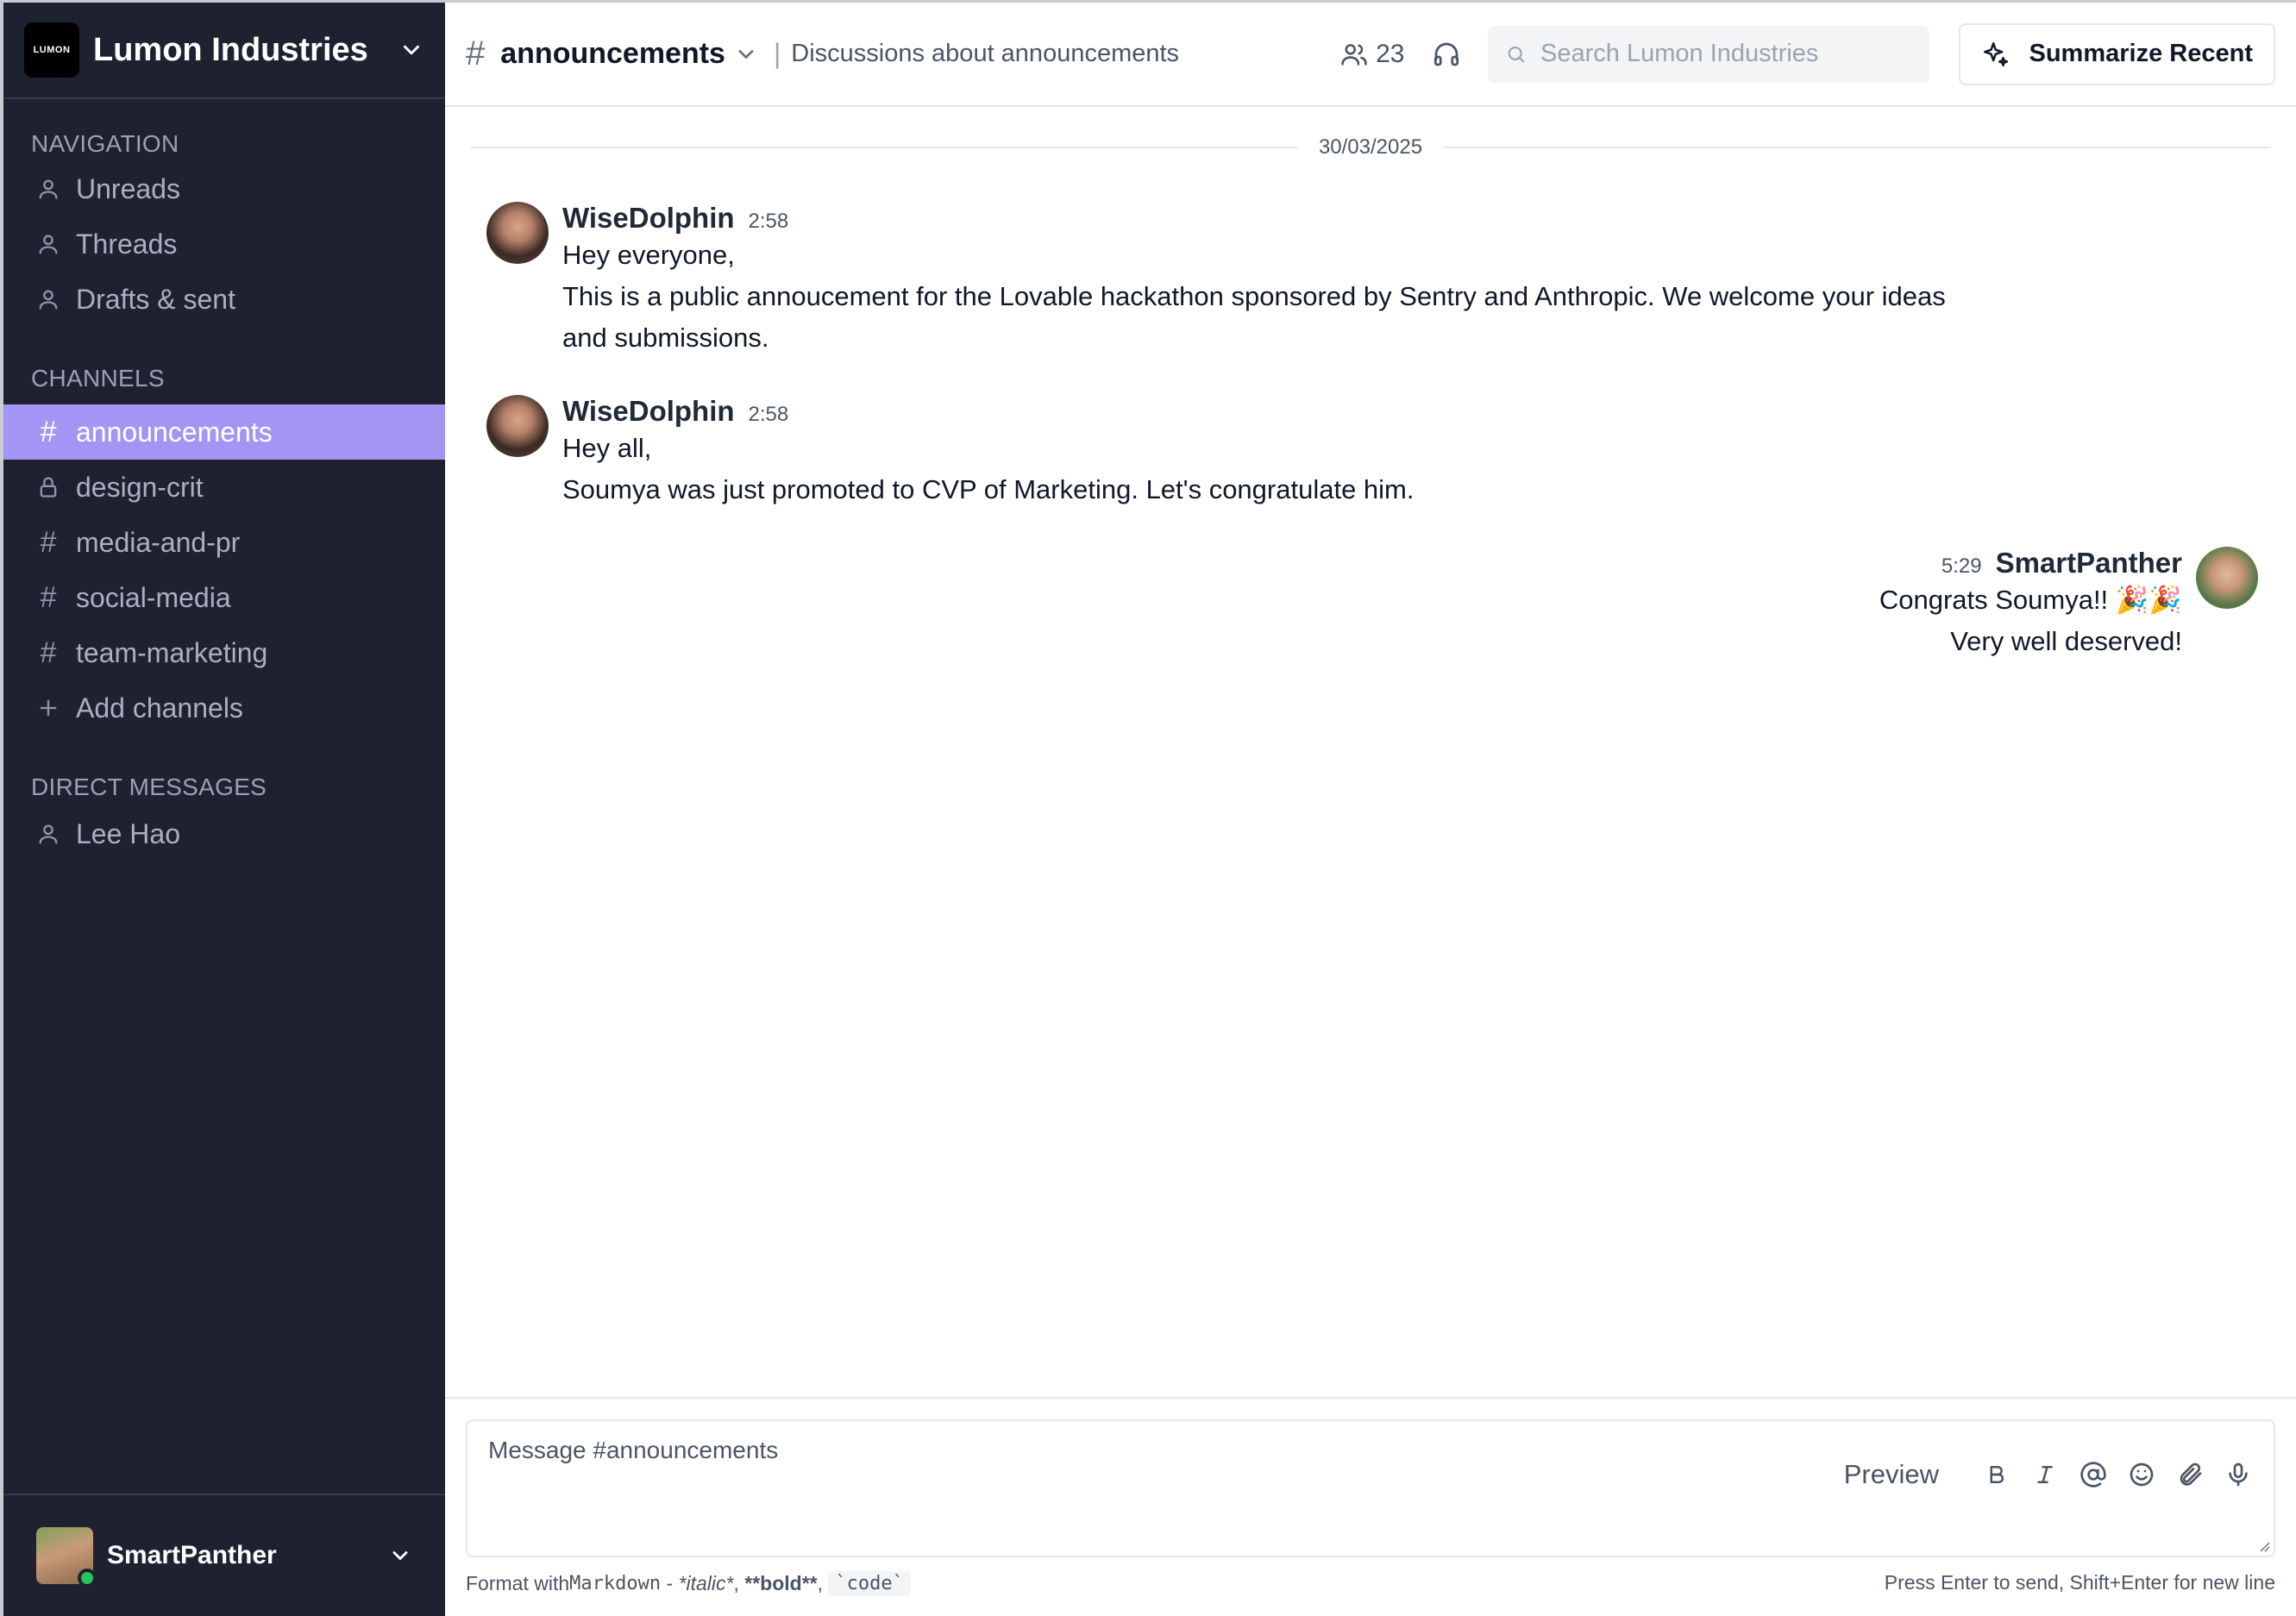  I want to click on add-channels-button: Add channels, so click(224, 708).